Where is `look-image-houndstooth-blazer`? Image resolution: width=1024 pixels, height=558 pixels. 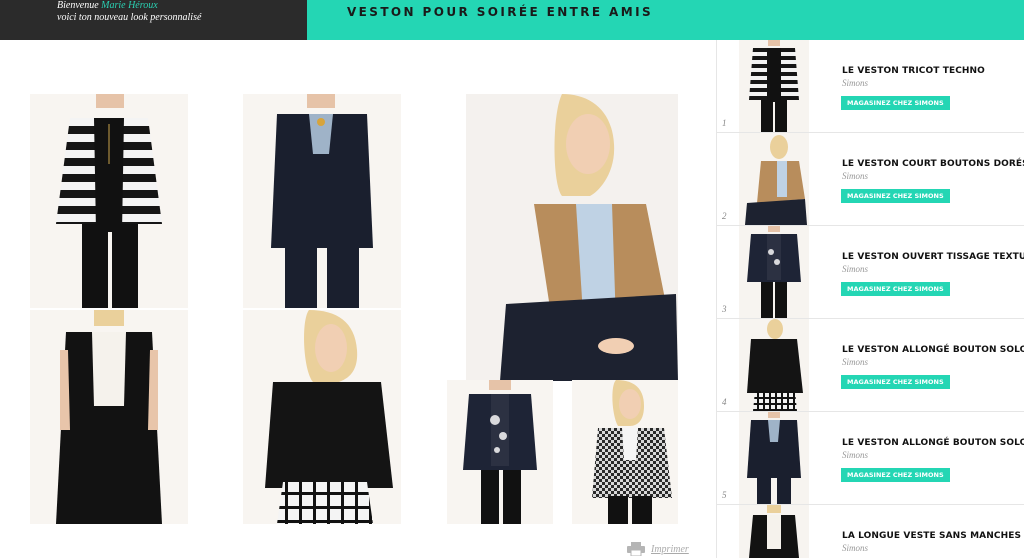 look-image-houndstooth-blazer is located at coordinates (625, 452).